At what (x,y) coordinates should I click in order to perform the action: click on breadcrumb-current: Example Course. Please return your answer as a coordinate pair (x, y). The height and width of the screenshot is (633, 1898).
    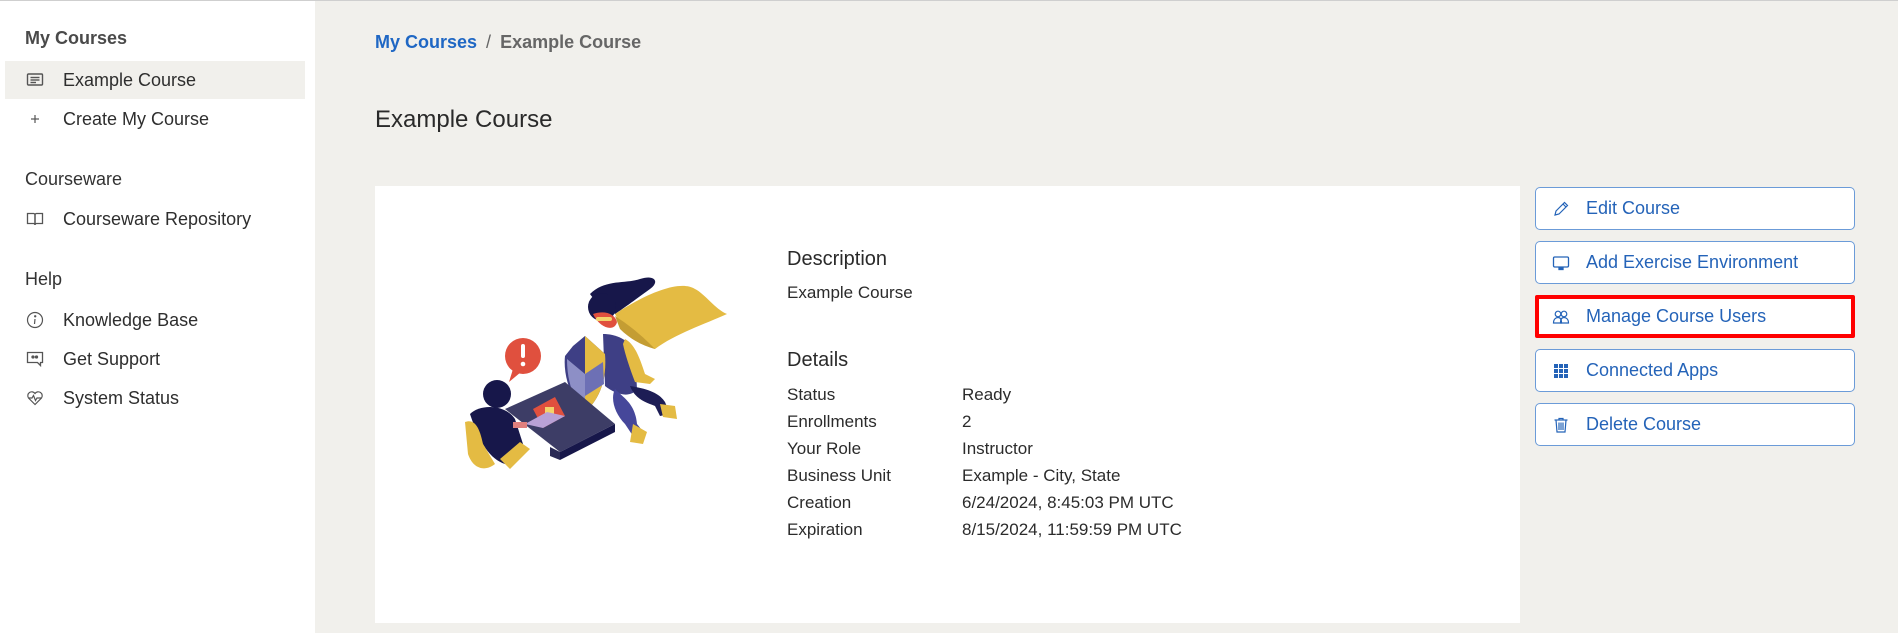
    Looking at the image, I should click on (571, 42).